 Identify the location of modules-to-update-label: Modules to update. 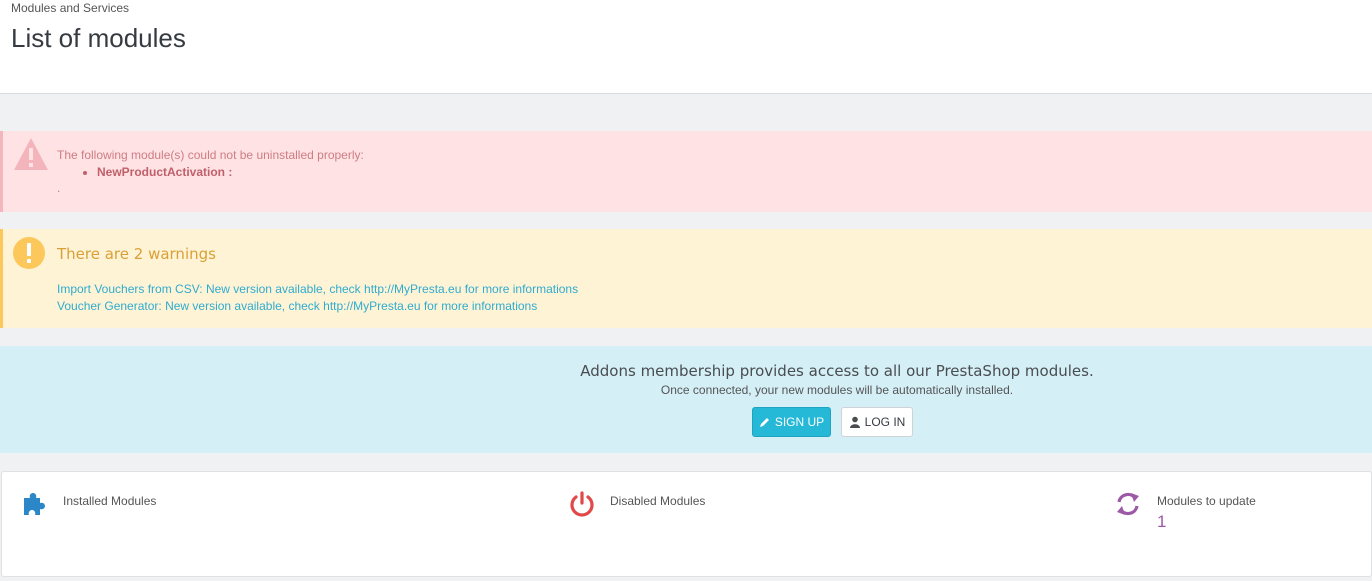
(1206, 501).